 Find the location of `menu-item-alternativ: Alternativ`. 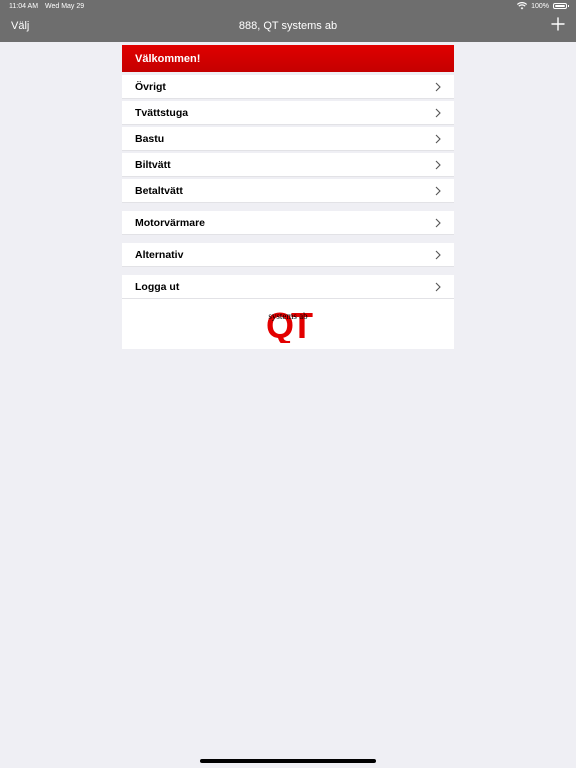

menu-item-alternativ: Alternativ is located at coordinates (288, 255).